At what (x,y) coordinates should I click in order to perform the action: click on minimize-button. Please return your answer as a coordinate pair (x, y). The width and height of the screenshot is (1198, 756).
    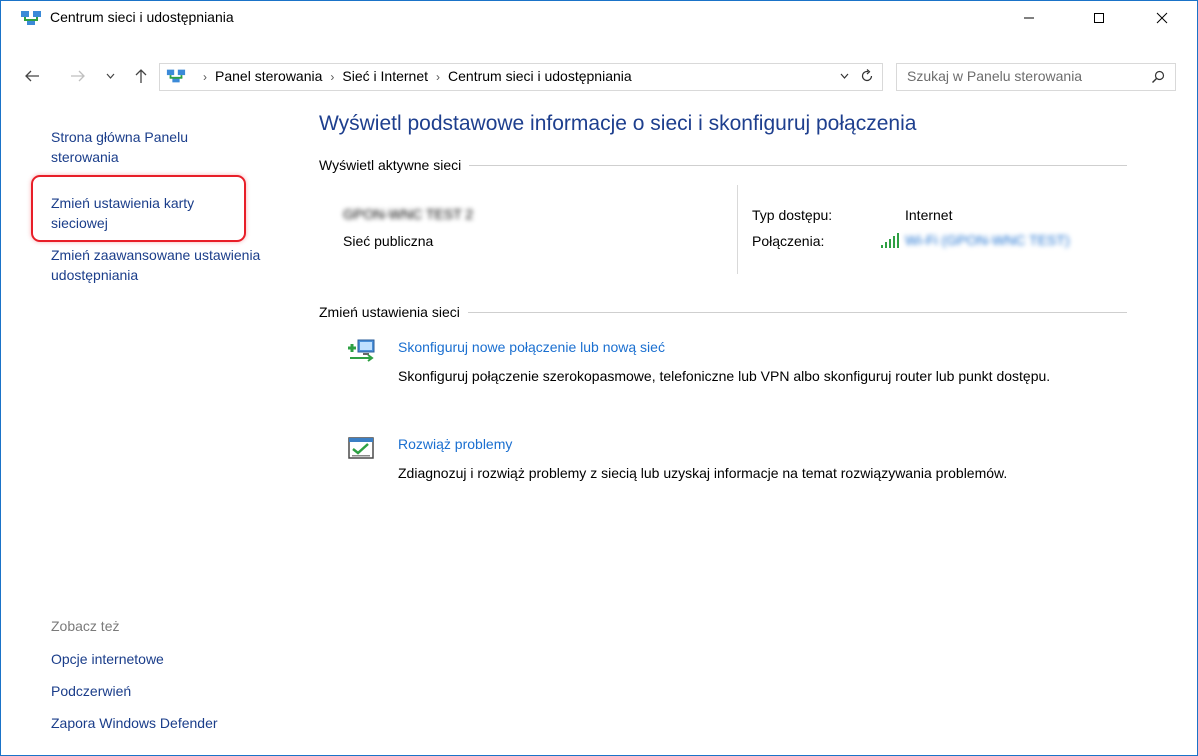
    Looking at the image, I should click on (1029, 17).